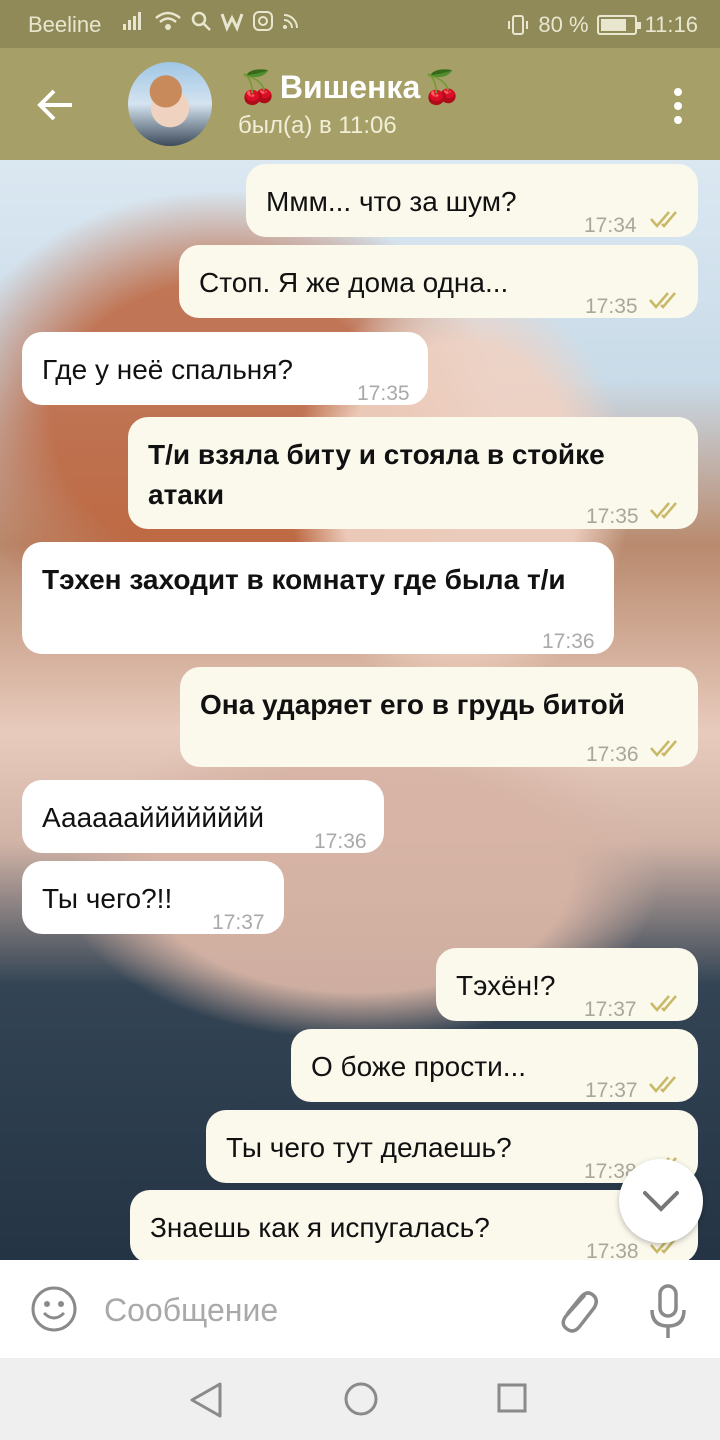  Describe the element at coordinates (107, 898) in the screenshot. I see `message-text: Ты чего?!!` at that location.